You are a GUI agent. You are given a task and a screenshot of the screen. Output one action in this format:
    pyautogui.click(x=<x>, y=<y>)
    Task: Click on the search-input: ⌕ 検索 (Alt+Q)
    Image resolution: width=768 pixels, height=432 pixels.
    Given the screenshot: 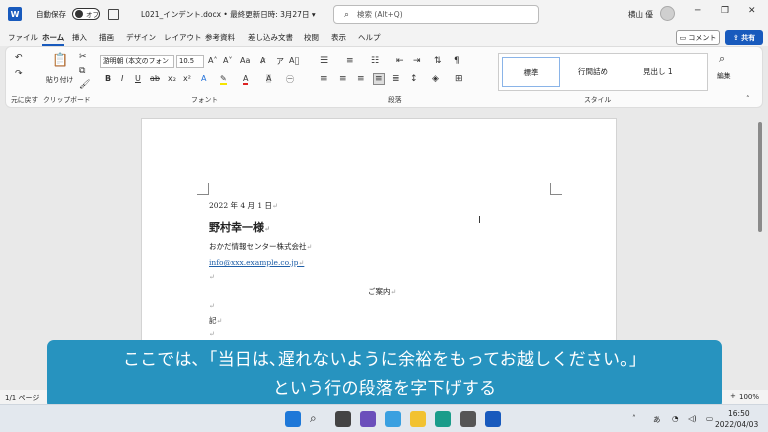 What is the action you would take?
    pyautogui.click(x=436, y=14)
    